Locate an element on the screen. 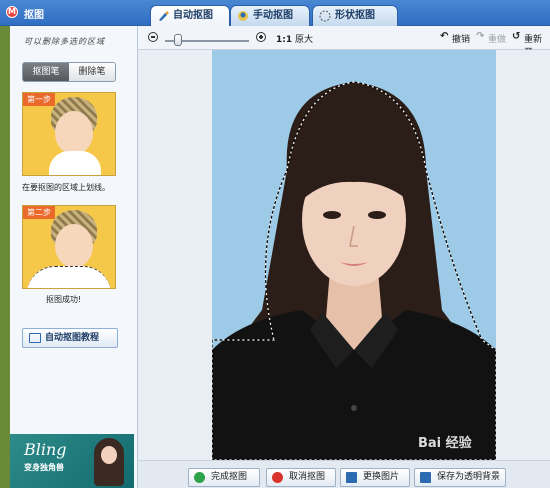 This screenshot has width=550, height=488. replace-image-label: 更换图片 is located at coordinates (381, 477).